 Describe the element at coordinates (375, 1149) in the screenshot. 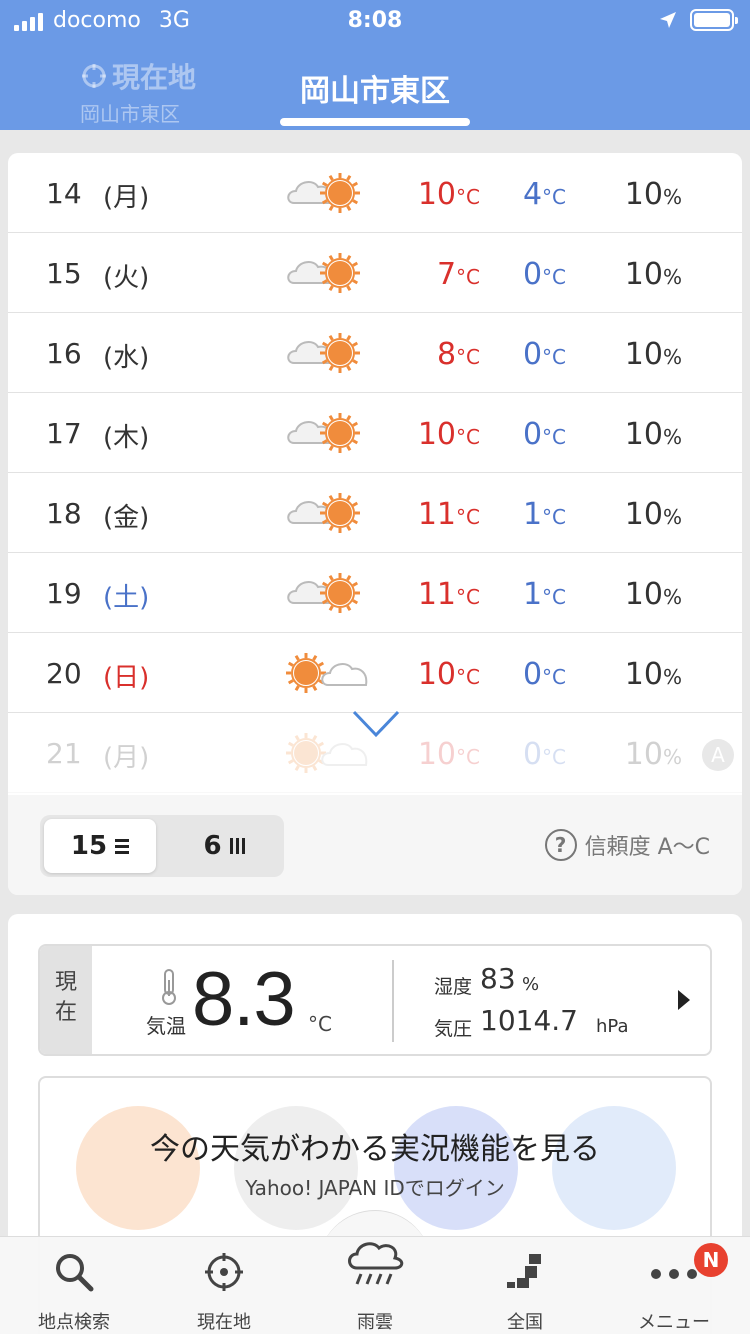

I see `promo-title: 今の天気がわかる実況機能を見る` at that location.